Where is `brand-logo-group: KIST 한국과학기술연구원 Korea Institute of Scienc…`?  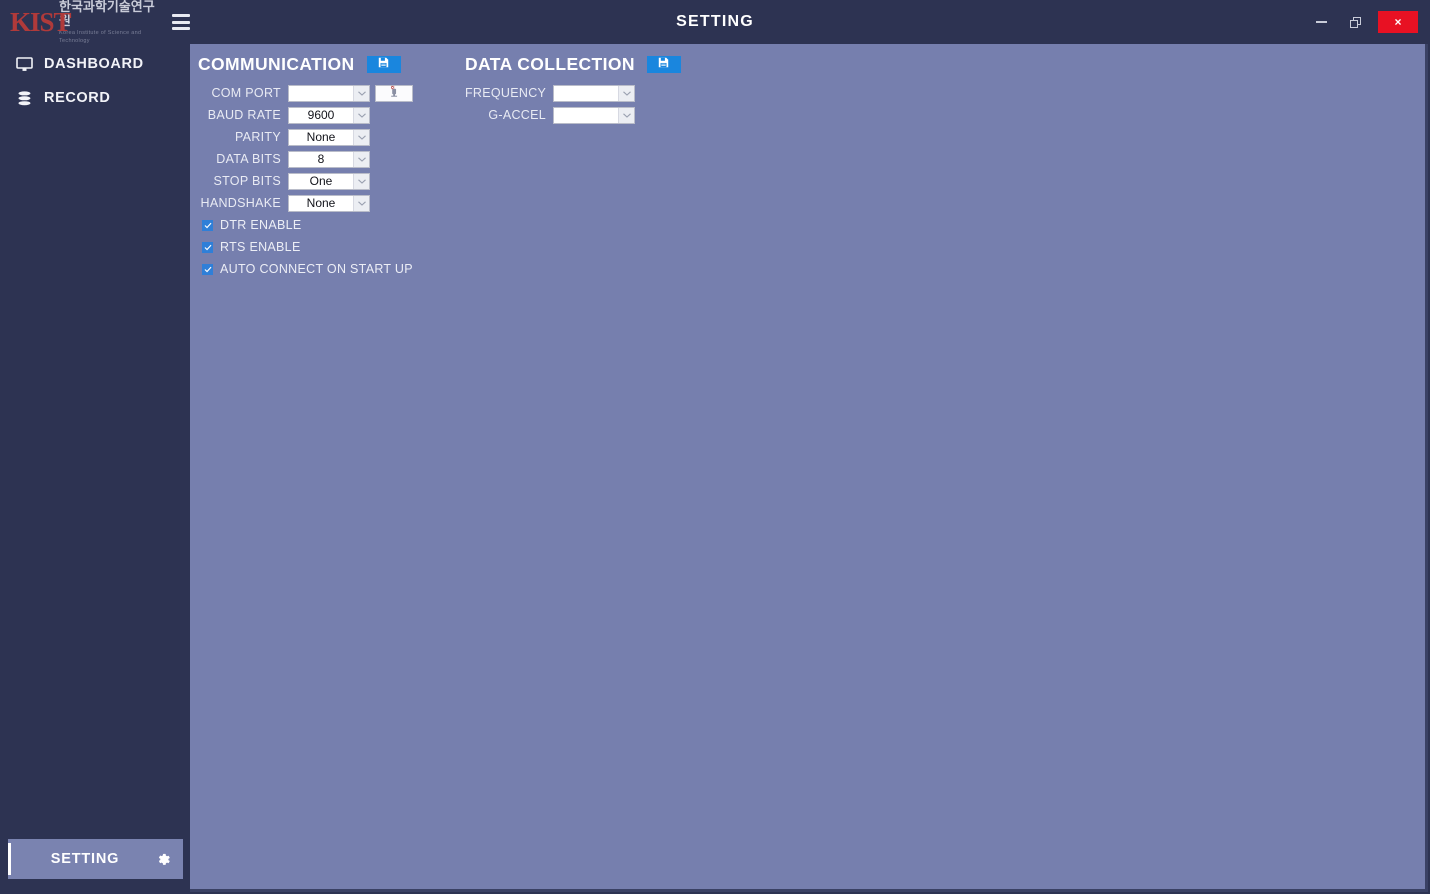 brand-logo-group: KIST 한국과학기술연구원 Korea Institute of Scienc… is located at coordinates (95, 22).